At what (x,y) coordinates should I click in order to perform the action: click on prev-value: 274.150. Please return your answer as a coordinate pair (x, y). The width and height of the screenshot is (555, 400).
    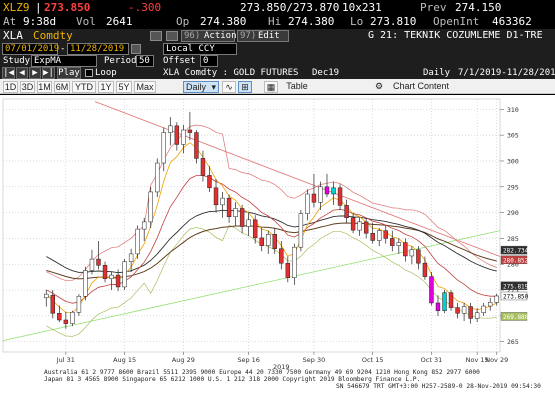
    Looking at the image, I should click on (478, 7).